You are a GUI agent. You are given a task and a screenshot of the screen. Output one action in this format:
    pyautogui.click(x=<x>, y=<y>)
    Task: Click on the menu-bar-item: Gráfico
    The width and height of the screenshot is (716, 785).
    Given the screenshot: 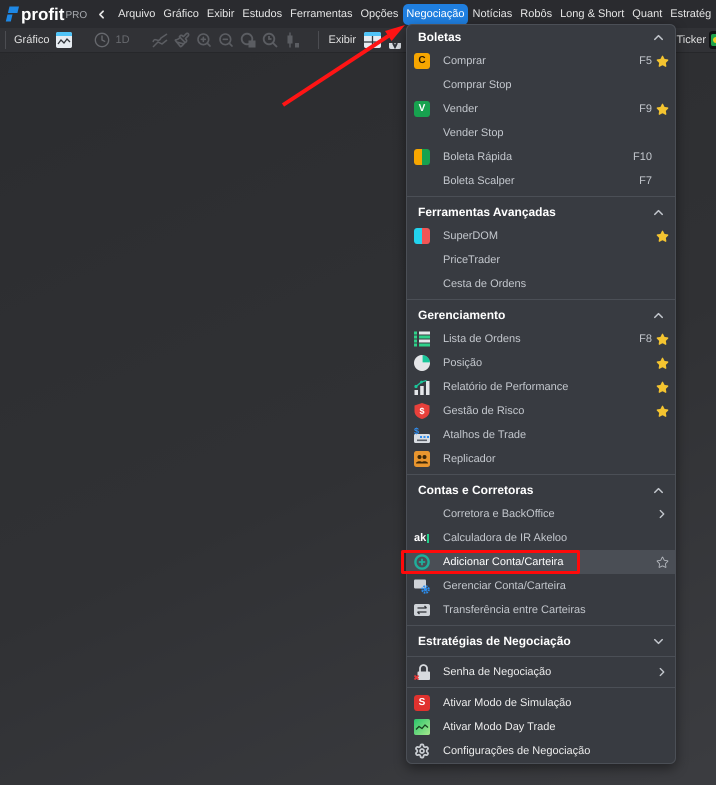 What is the action you would take?
    pyautogui.click(x=181, y=14)
    